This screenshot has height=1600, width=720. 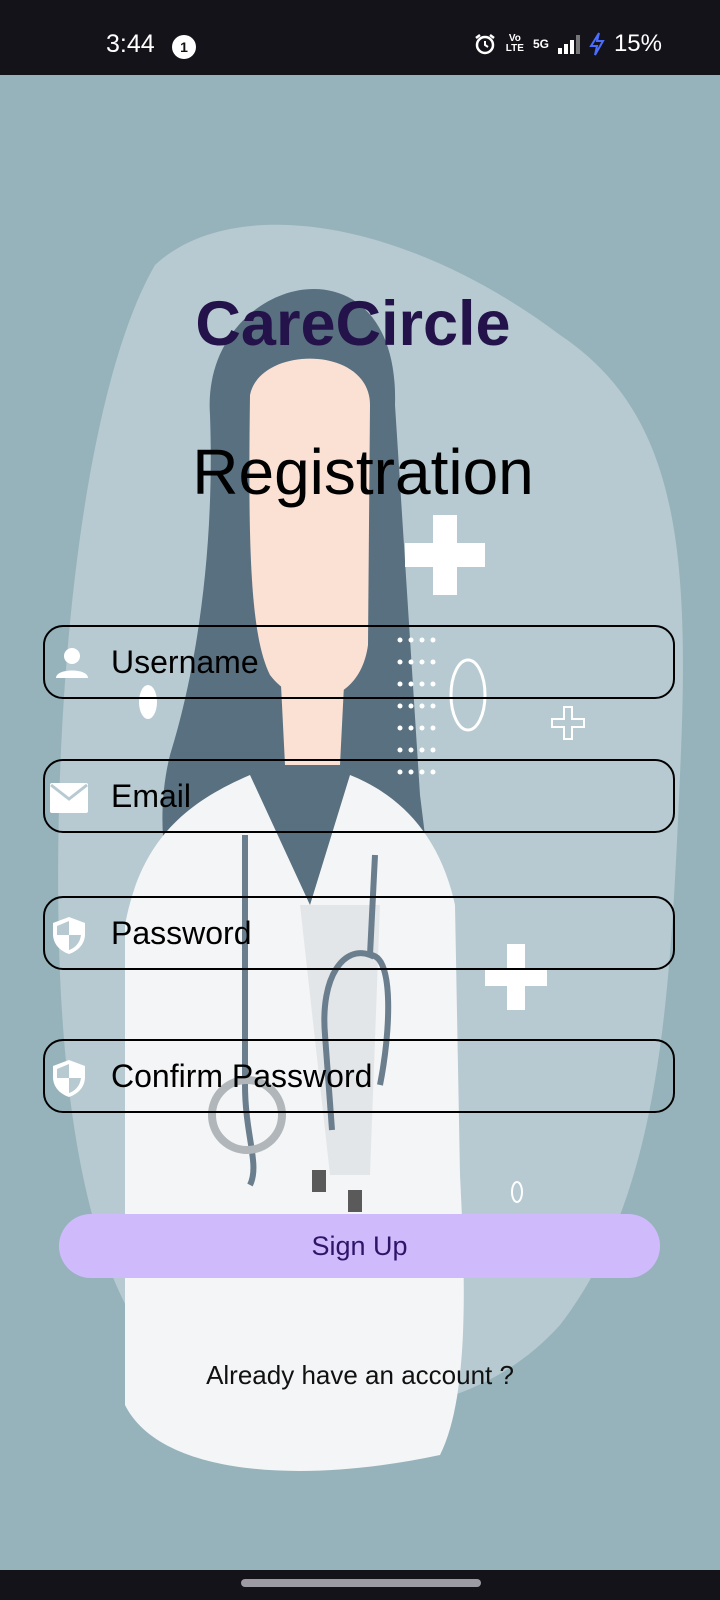 What do you see at coordinates (360, 37) in the screenshot?
I see `status-bar: 3:44 1 Vo LTE 5G 15%` at bounding box center [360, 37].